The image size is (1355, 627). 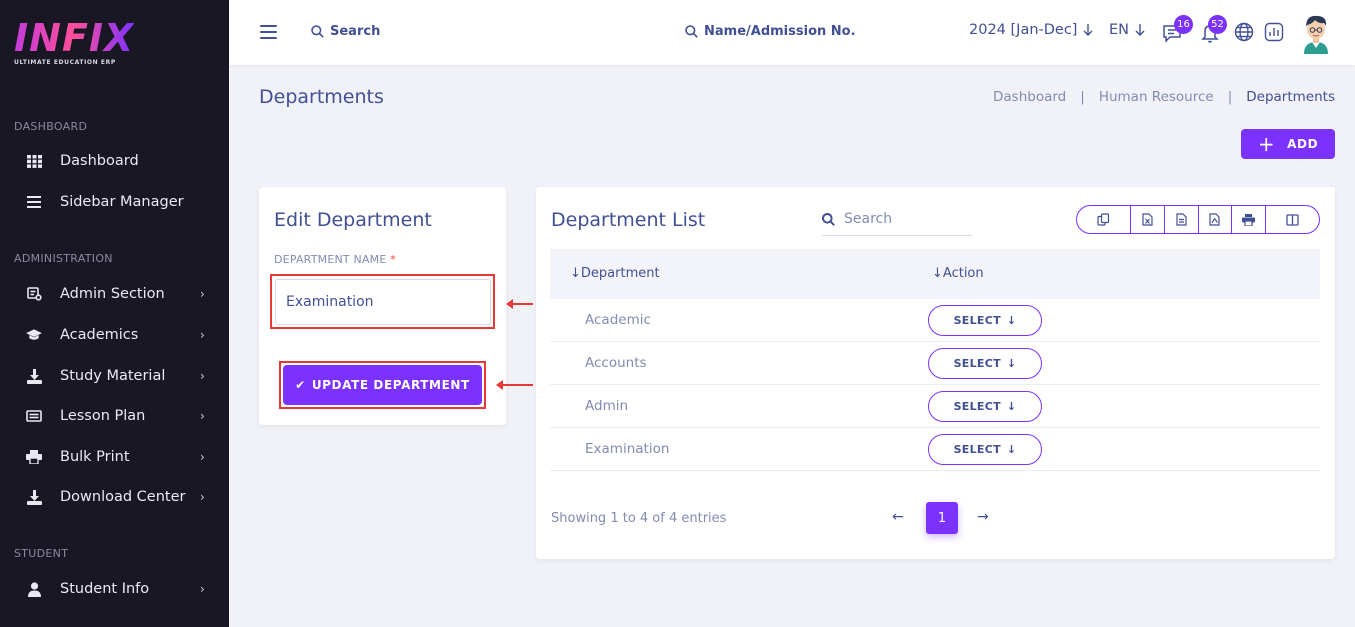 What do you see at coordinates (34, 416) in the screenshot?
I see `list-icon` at bounding box center [34, 416].